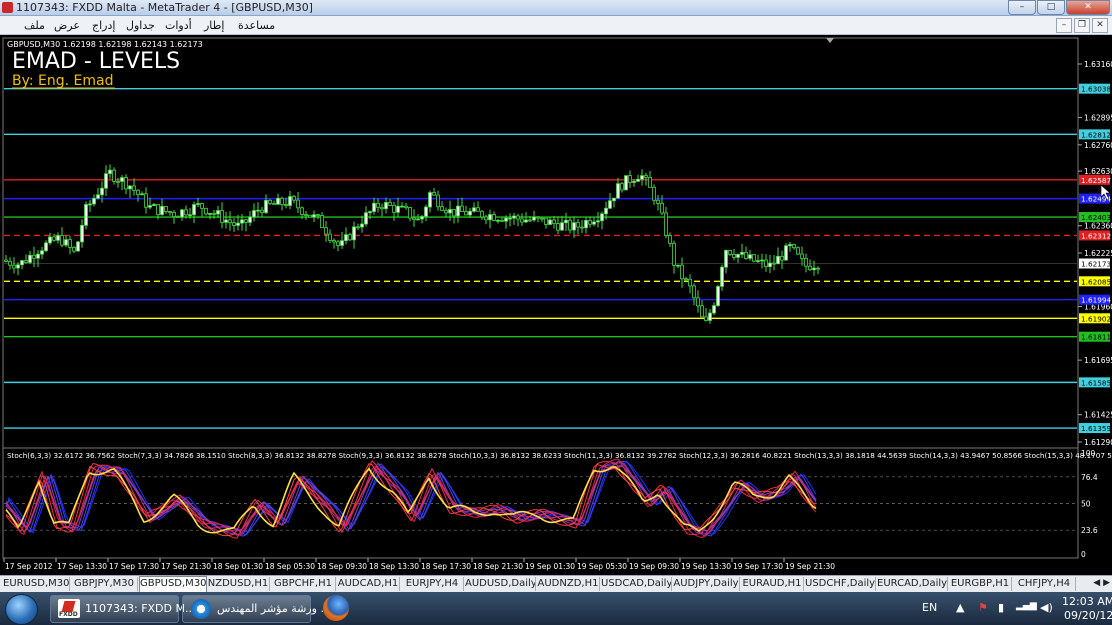 The height and width of the screenshot is (625, 1112). Describe the element at coordinates (840, 584) in the screenshot. I see `chart-tab: USDCHF,Daily` at that location.